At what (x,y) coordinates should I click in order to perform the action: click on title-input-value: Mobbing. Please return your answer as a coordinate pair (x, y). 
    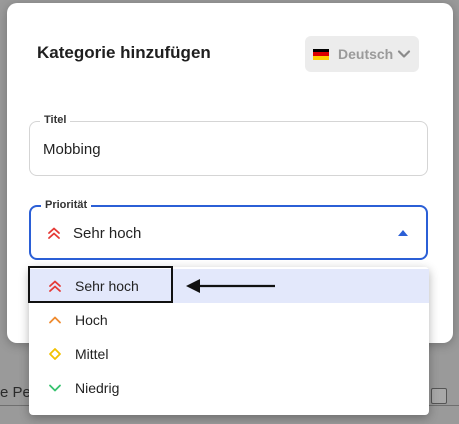
    Looking at the image, I should click on (72, 149).